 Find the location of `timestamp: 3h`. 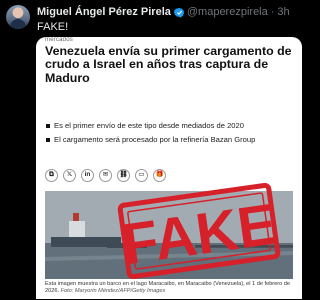

timestamp: 3h is located at coordinates (283, 12).